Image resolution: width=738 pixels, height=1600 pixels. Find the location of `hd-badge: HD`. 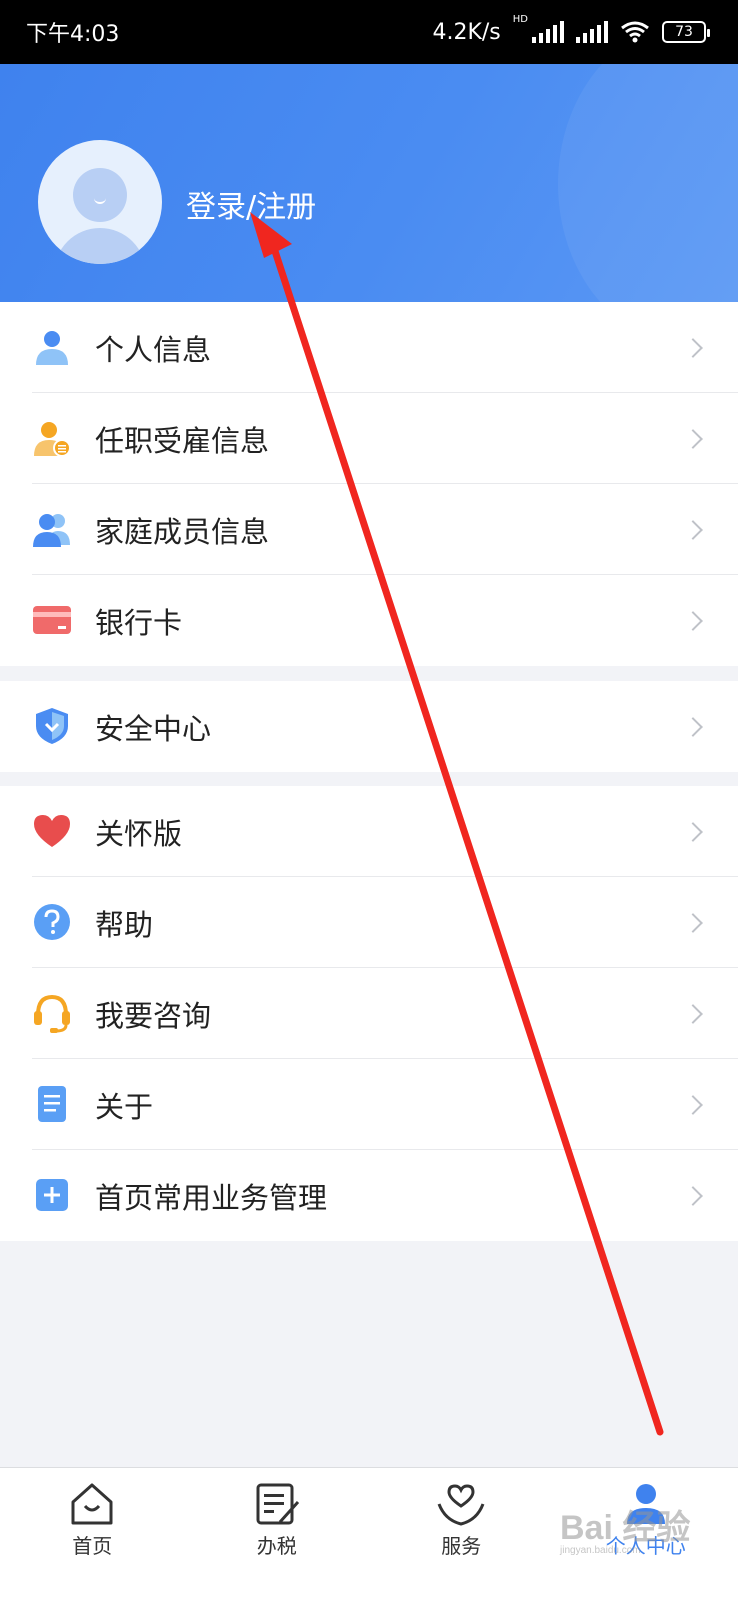

hd-badge: HD is located at coordinates (520, 19).